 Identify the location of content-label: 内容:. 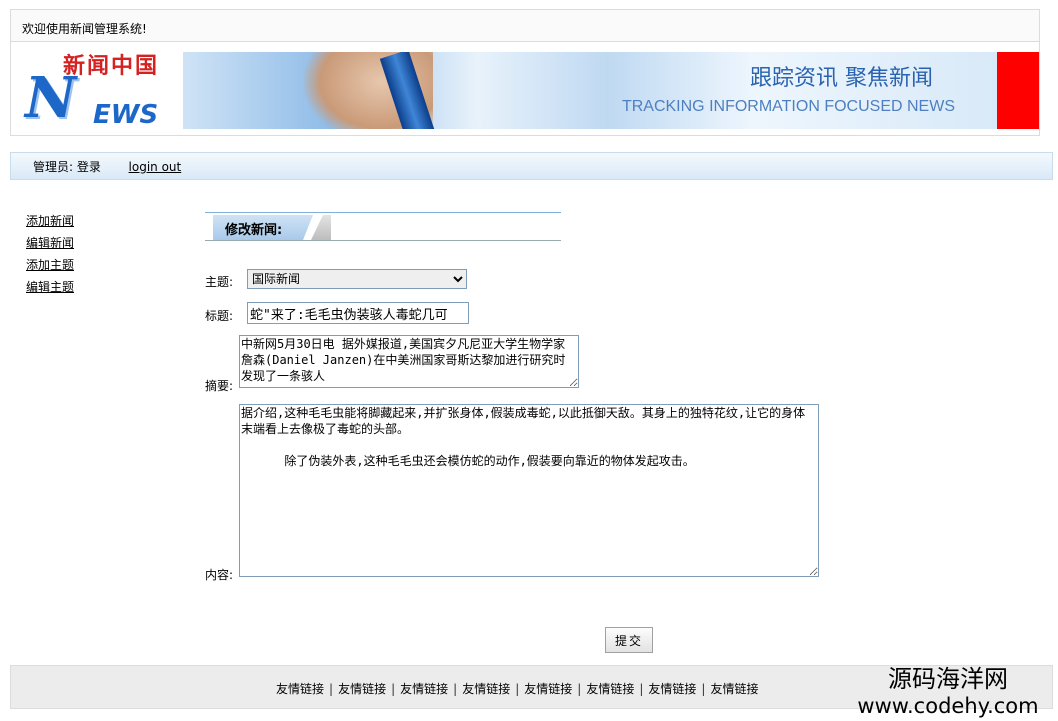
(219, 575).